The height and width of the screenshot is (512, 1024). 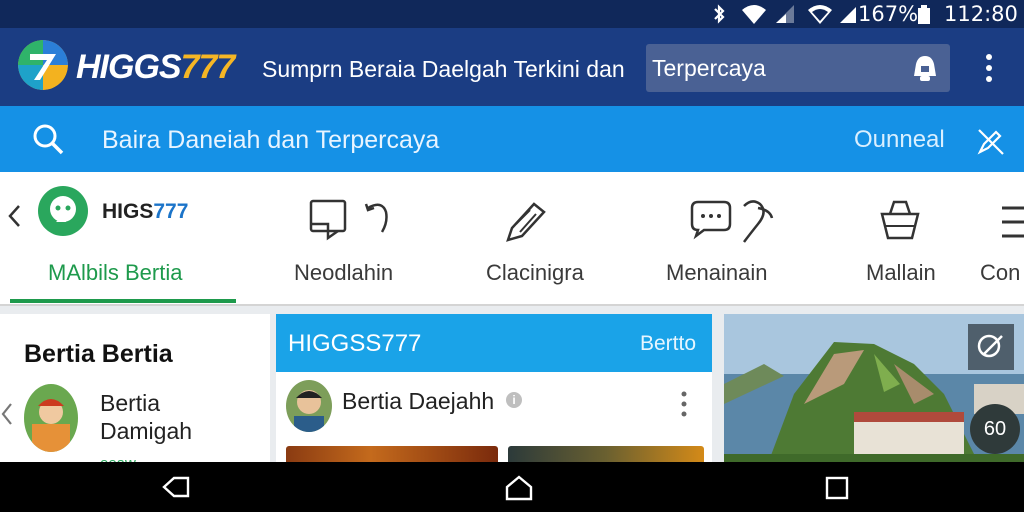 What do you see at coordinates (344, 272) in the screenshot?
I see `tab-label: Neodlahin` at bounding box center [344, 272].